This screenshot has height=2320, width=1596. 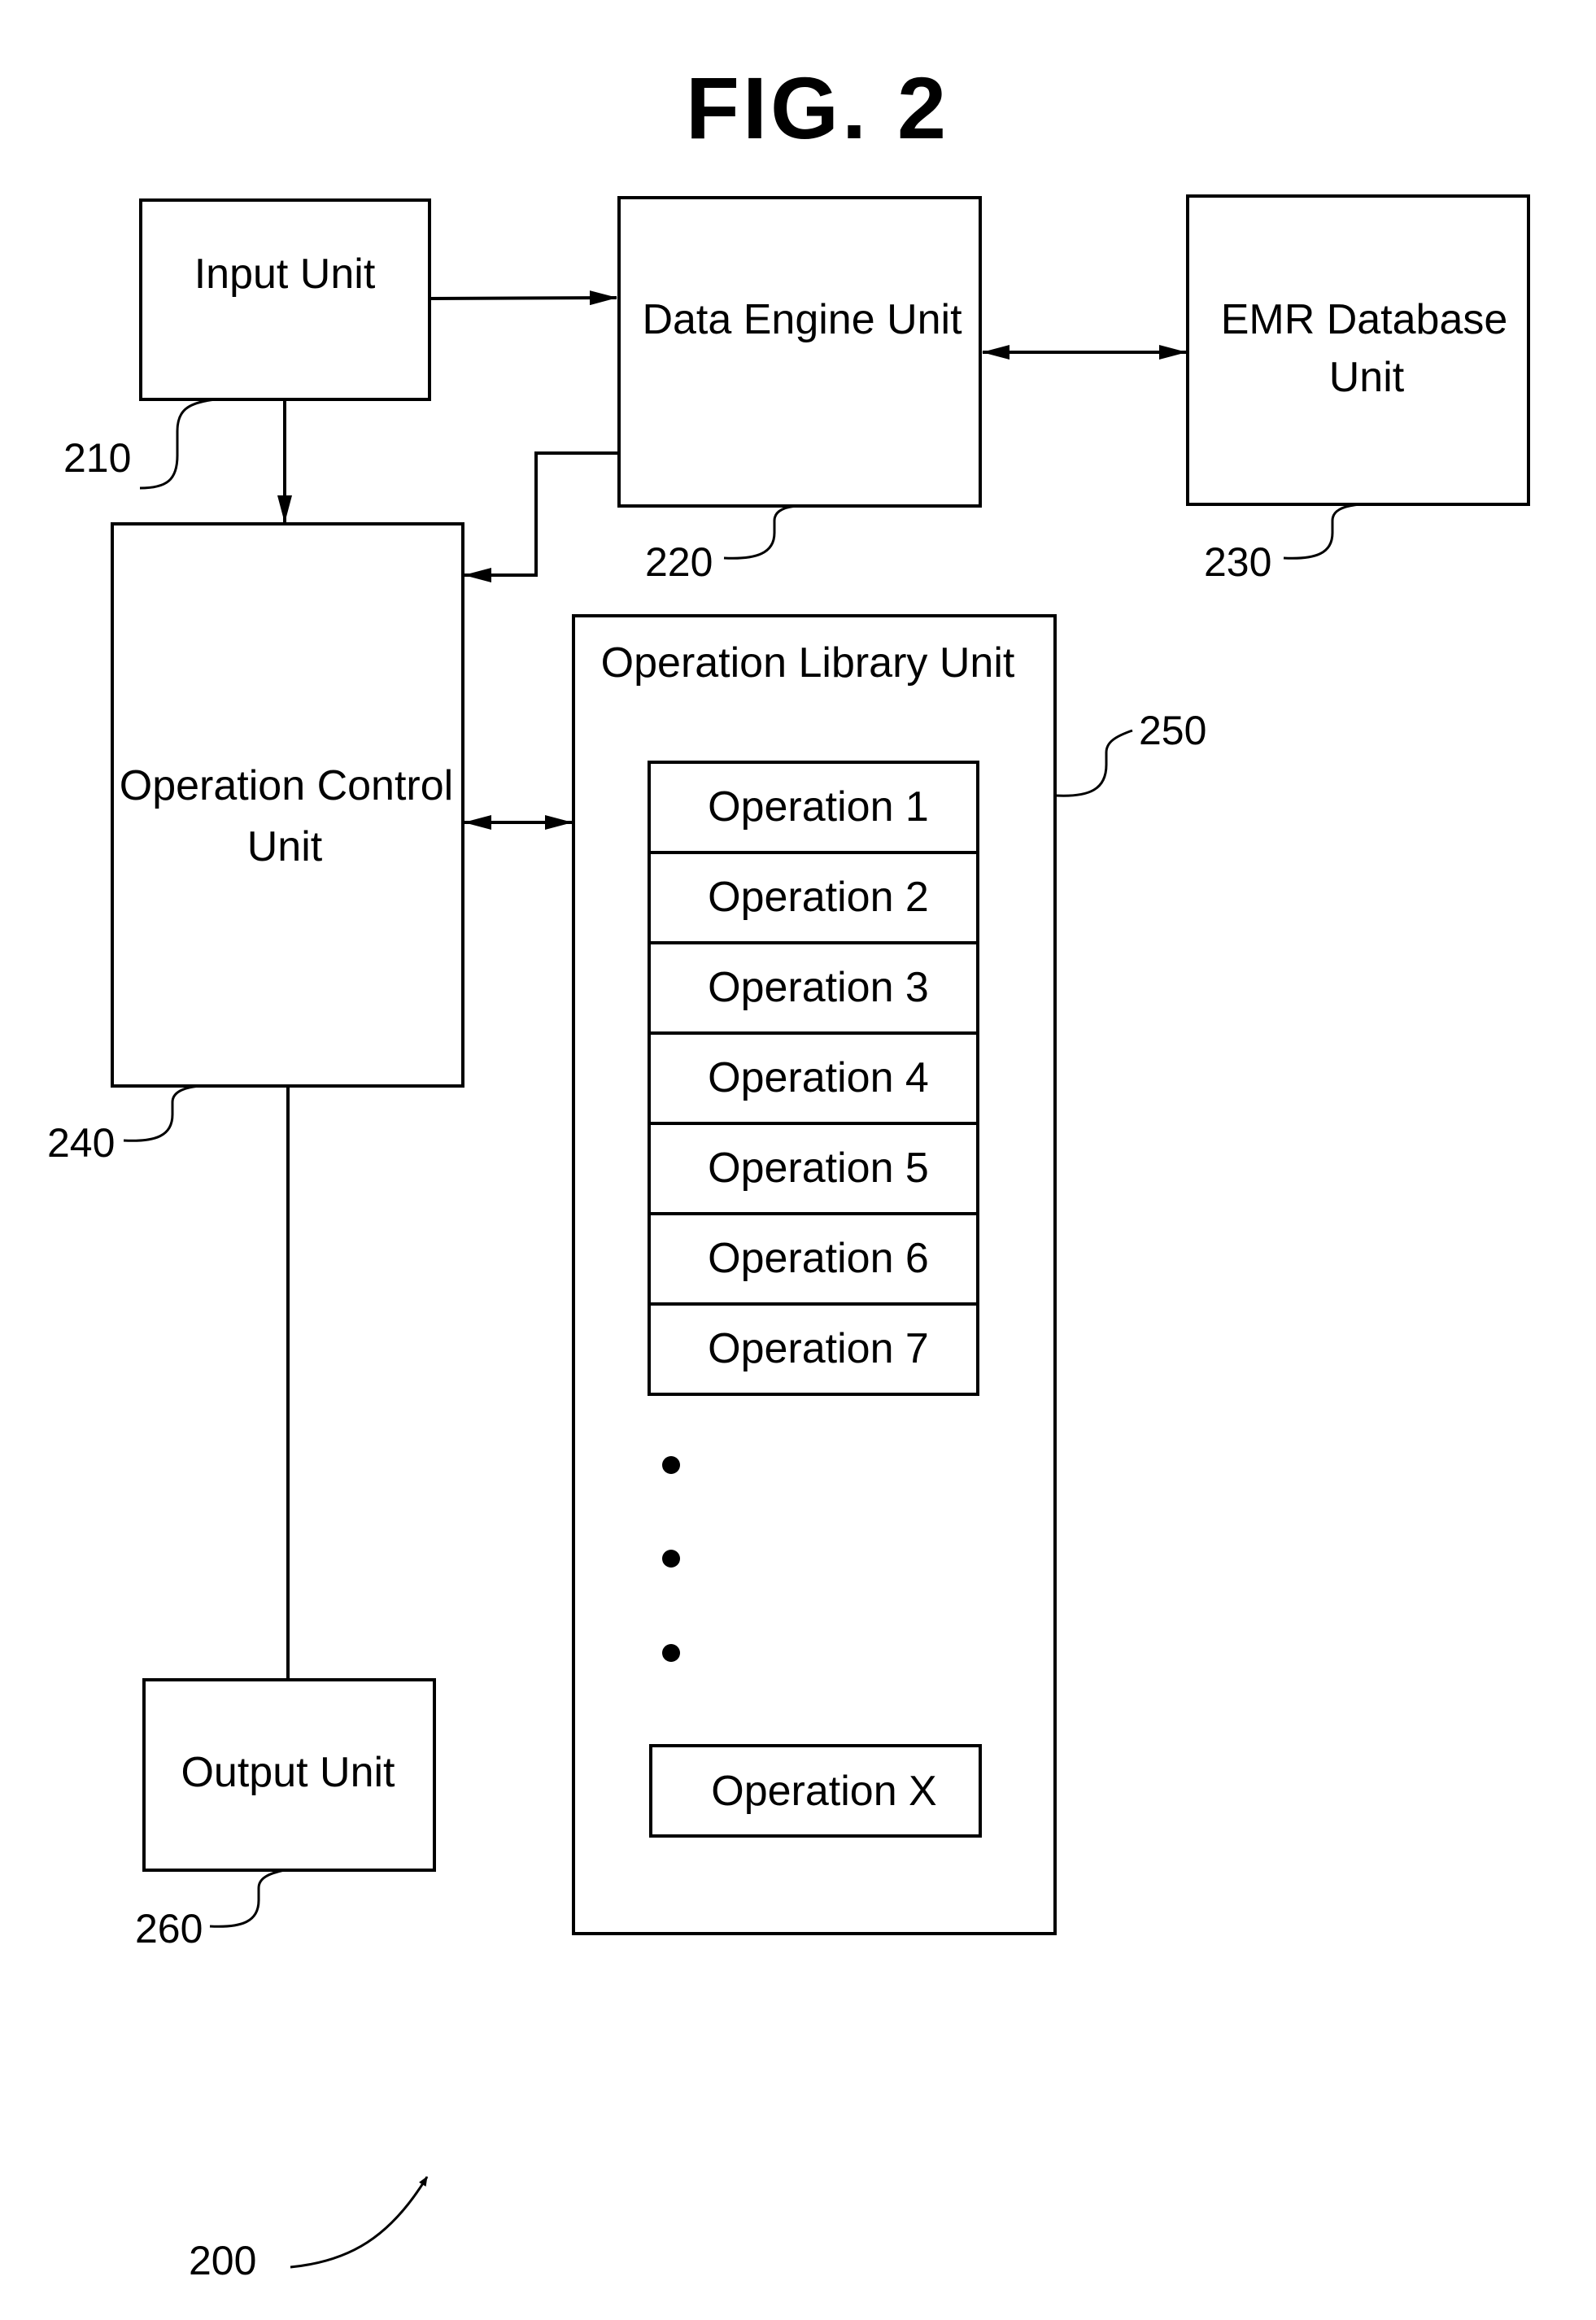 What do you see at coordinates (808, 663) in the screenshot?
I see `operation-library-unit-label: Operation Library Unit` at bounding box center [808, 663].